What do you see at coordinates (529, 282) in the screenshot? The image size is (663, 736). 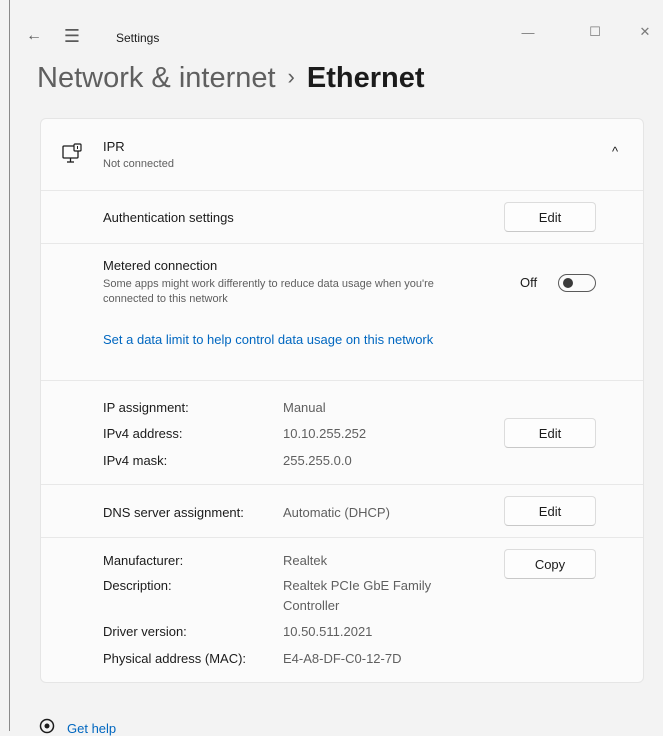 I see `metered-state: Off` at bounding box center [529, 282].